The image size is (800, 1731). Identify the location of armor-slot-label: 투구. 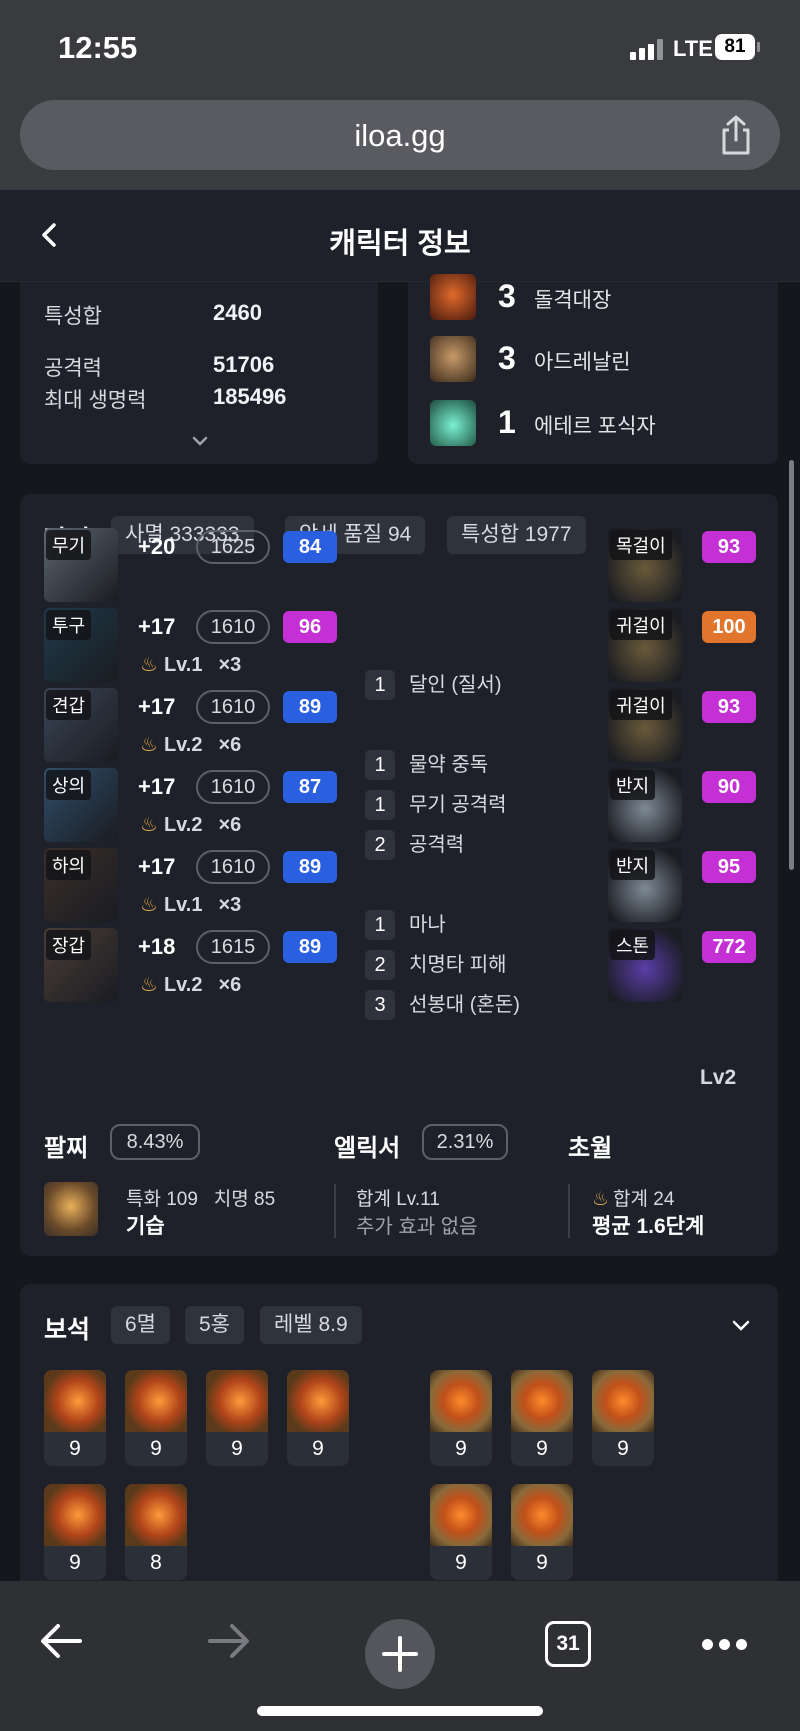
(69, 625).